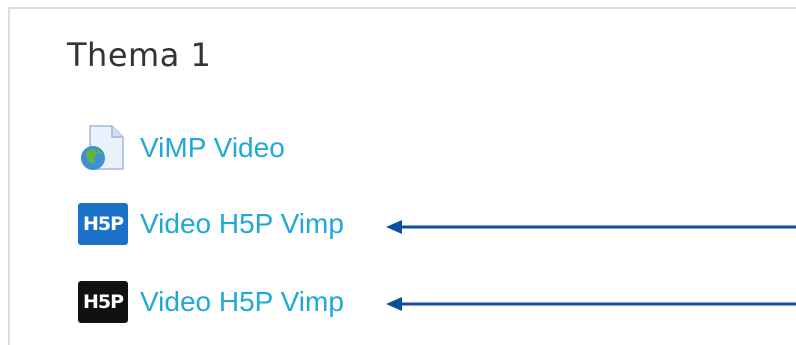  Describe the element at coordinates (103, 148) in the screenshot. I see `file-globe-icon` at that location.